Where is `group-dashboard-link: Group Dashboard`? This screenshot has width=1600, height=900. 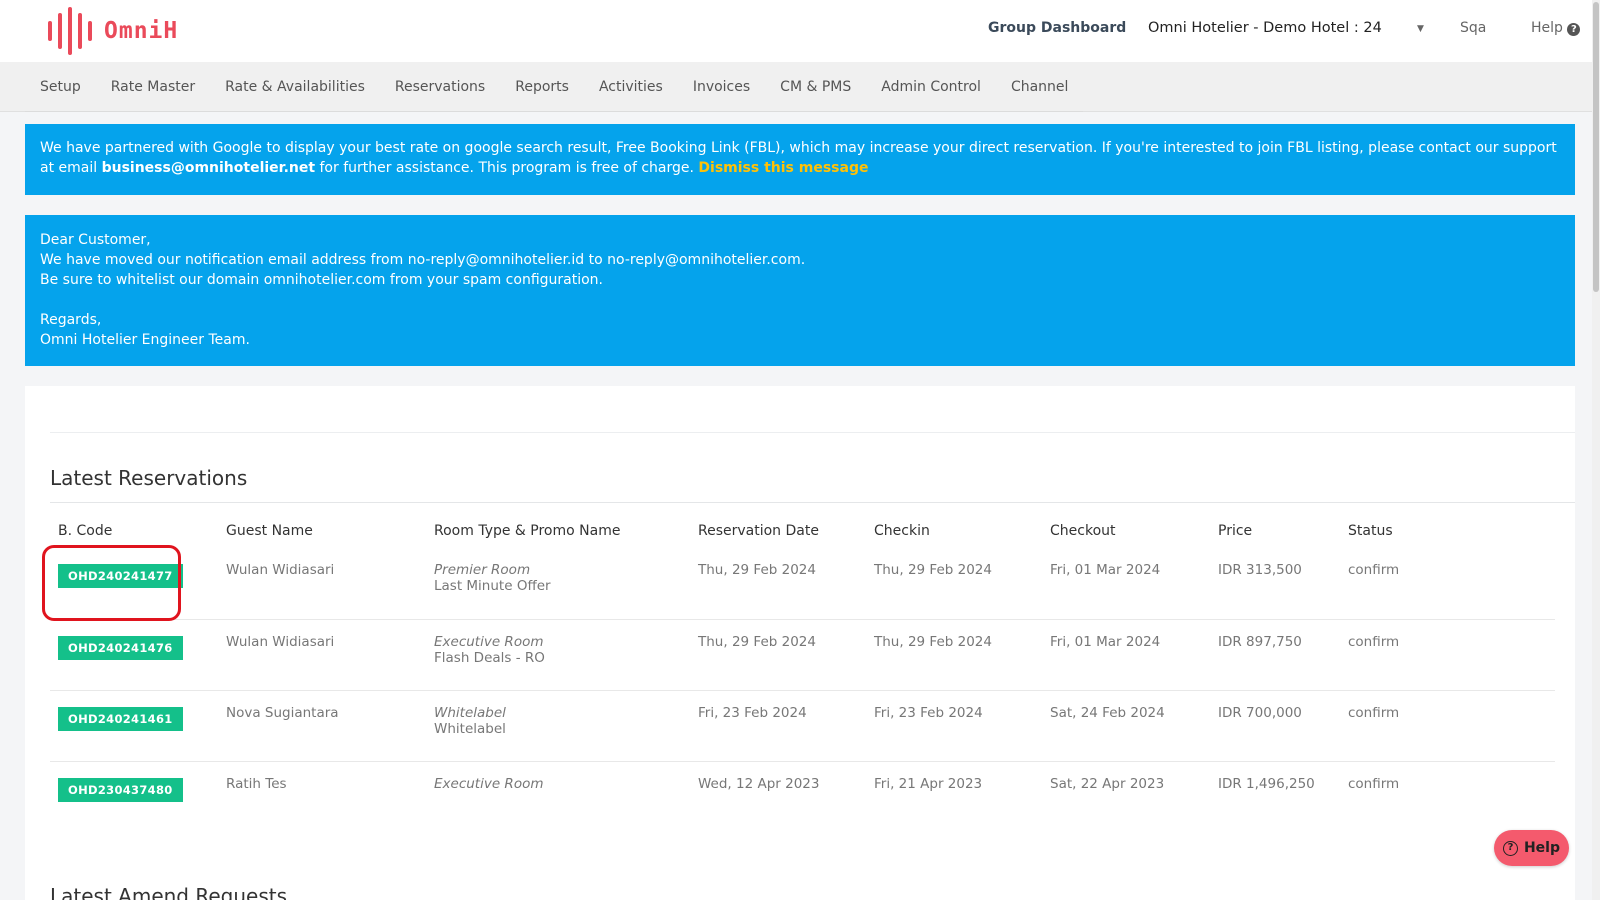 group-dashboard-link: Group Dashboard is located at coordinates (1057, 28).